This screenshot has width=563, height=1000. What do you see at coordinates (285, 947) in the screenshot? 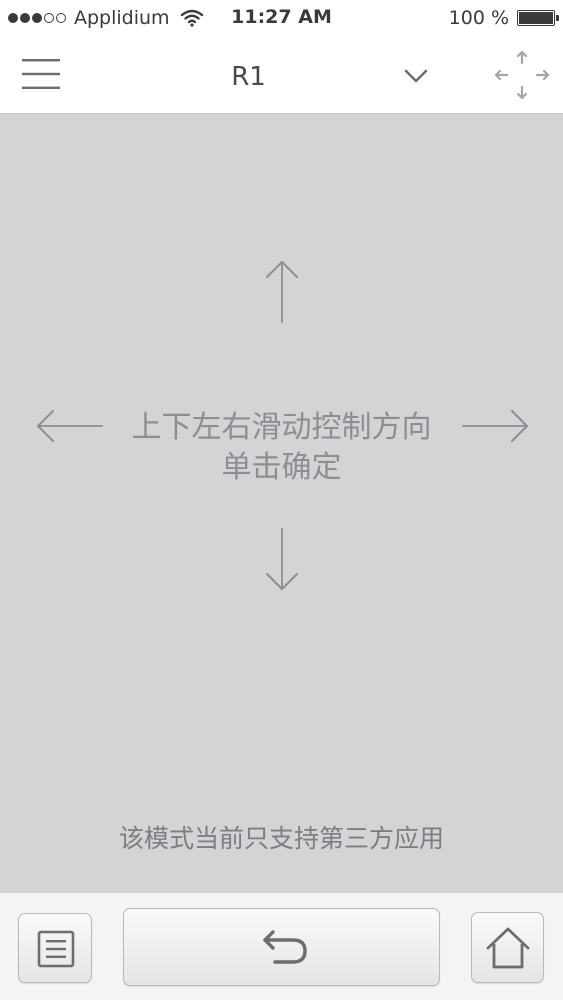
I see `back-arrow-icon` at bounding box center [285, 947].